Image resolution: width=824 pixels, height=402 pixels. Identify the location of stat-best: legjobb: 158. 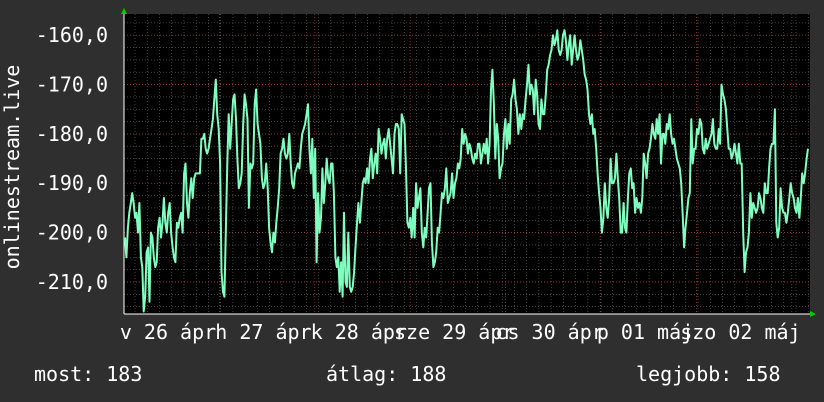
(708, 374).